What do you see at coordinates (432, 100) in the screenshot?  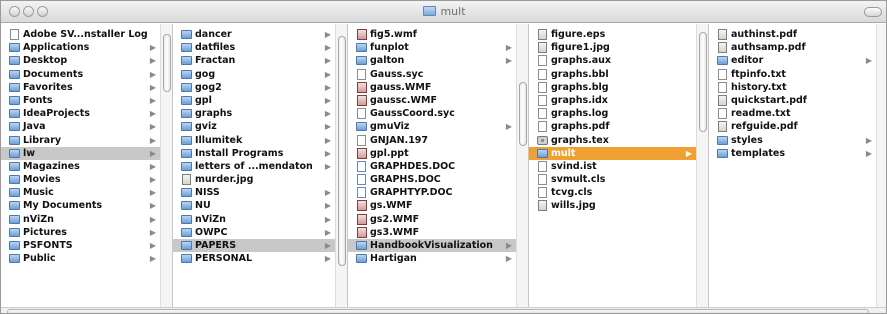 I see `file-row: gaussc.WMF` at bounding box center [432, 100].